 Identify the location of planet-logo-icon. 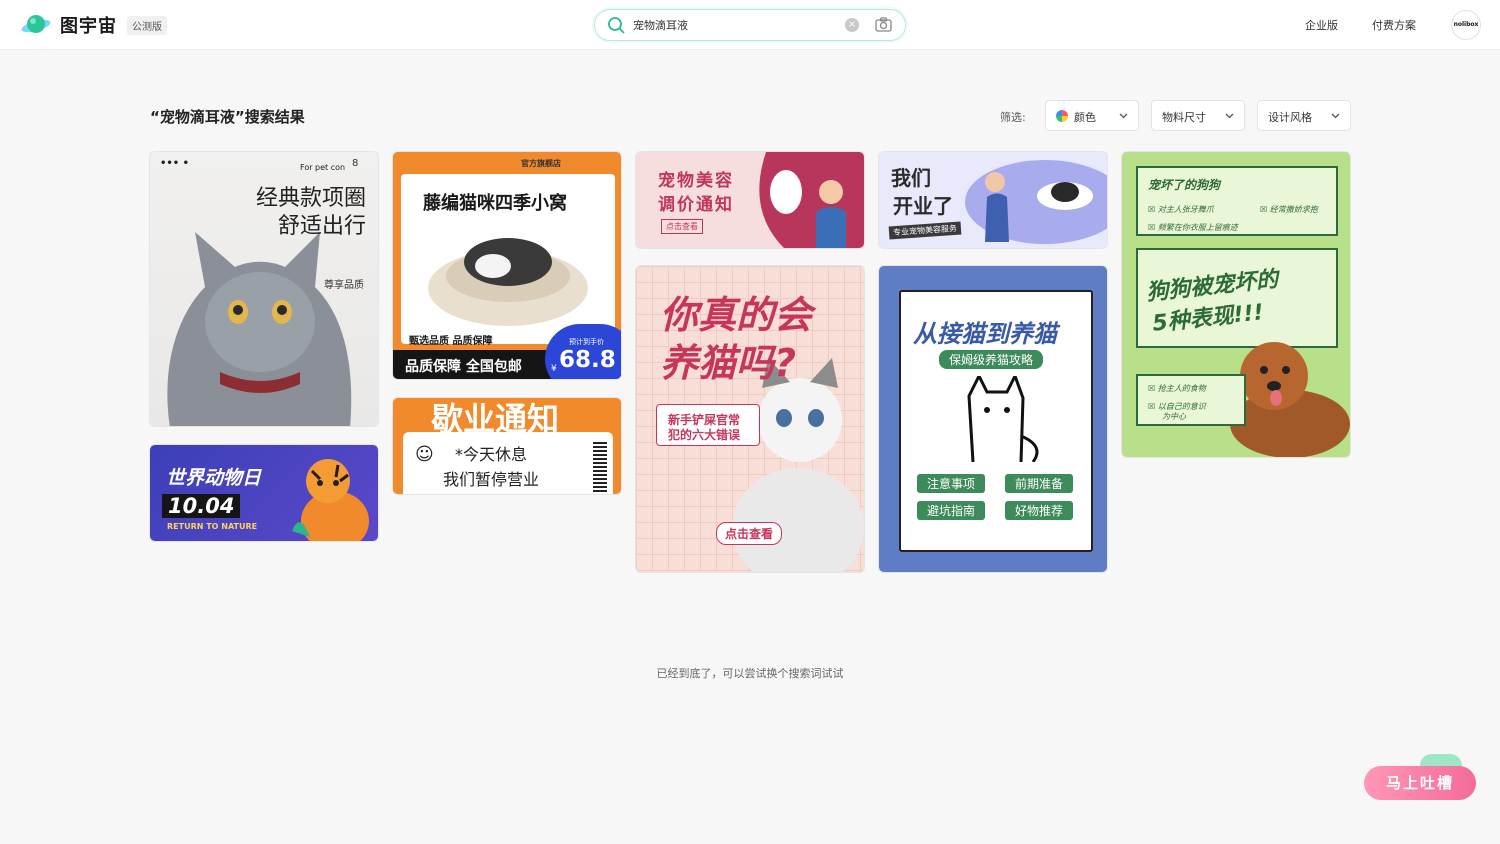
(36, 24).